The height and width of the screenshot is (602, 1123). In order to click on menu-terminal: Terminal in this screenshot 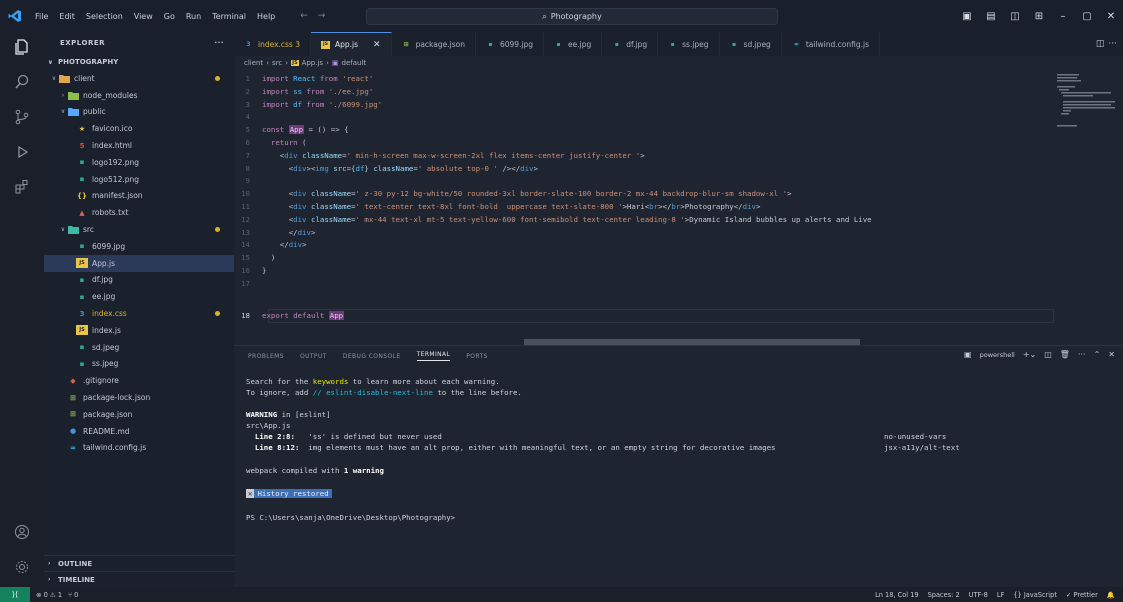, I will do `click(229, 16)`.